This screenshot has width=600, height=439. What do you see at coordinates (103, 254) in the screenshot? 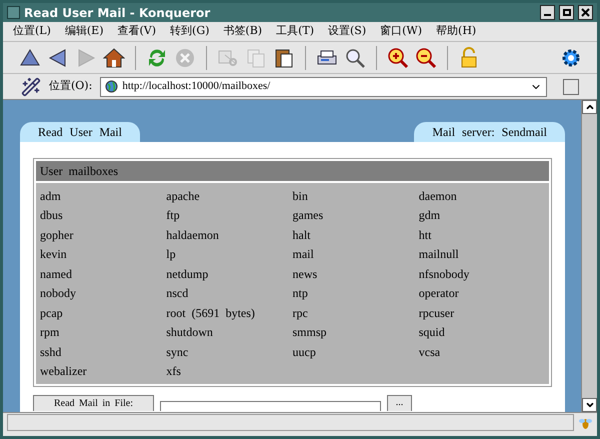
I see `mailbox-link: kevin` at bounding box center [103, 254].